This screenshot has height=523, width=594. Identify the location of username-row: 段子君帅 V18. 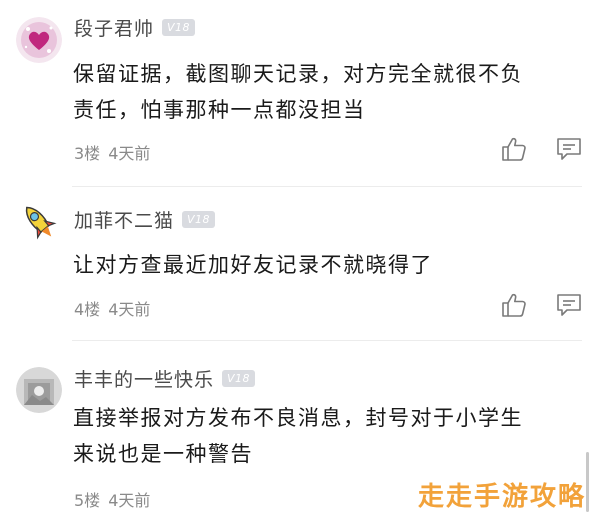
(135, 27).